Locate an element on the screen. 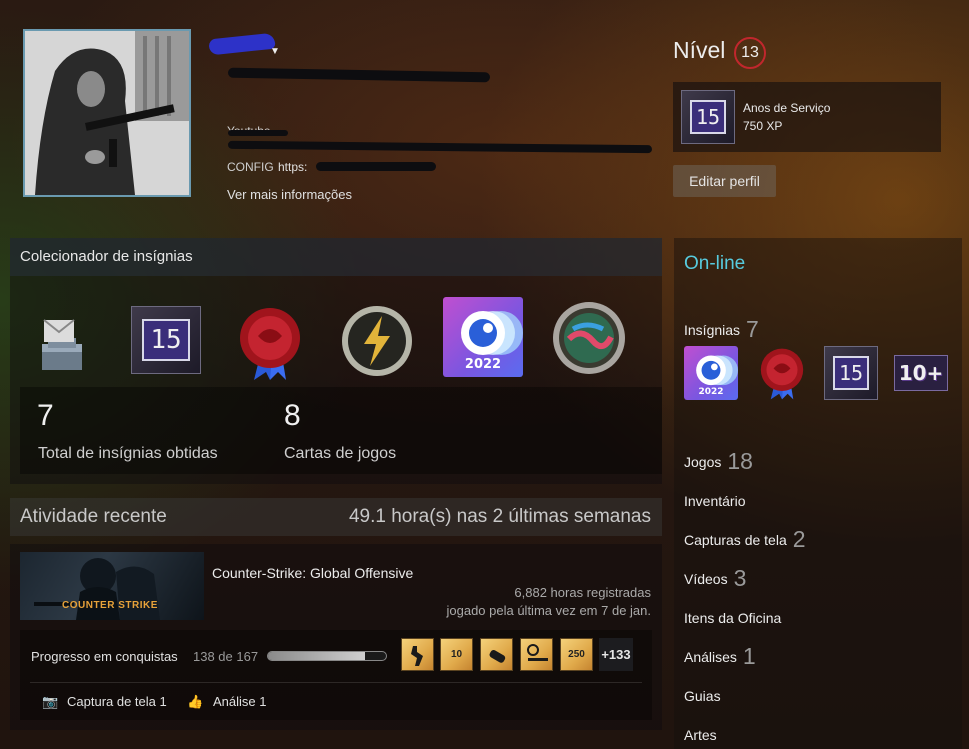 This screenshot has width=969, height=749. porthole-icon is located at coordinates (589, 340).